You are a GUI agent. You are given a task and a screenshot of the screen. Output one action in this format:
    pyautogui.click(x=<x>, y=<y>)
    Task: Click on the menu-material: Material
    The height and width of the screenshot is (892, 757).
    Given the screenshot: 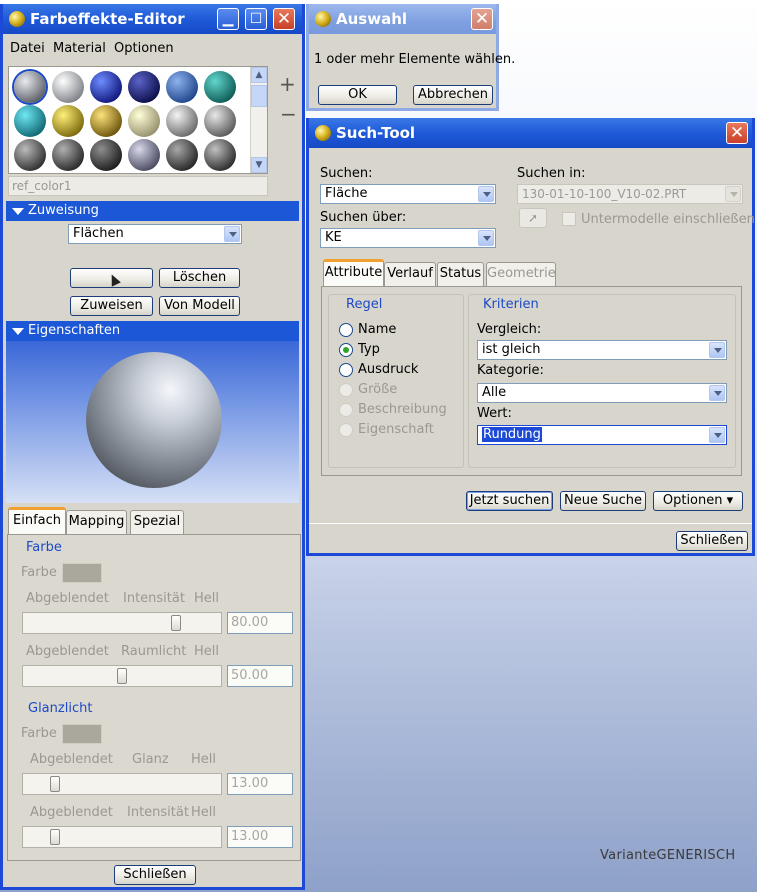 What is the action you would take?
    pyautogui.click(x=79, y=48)
    